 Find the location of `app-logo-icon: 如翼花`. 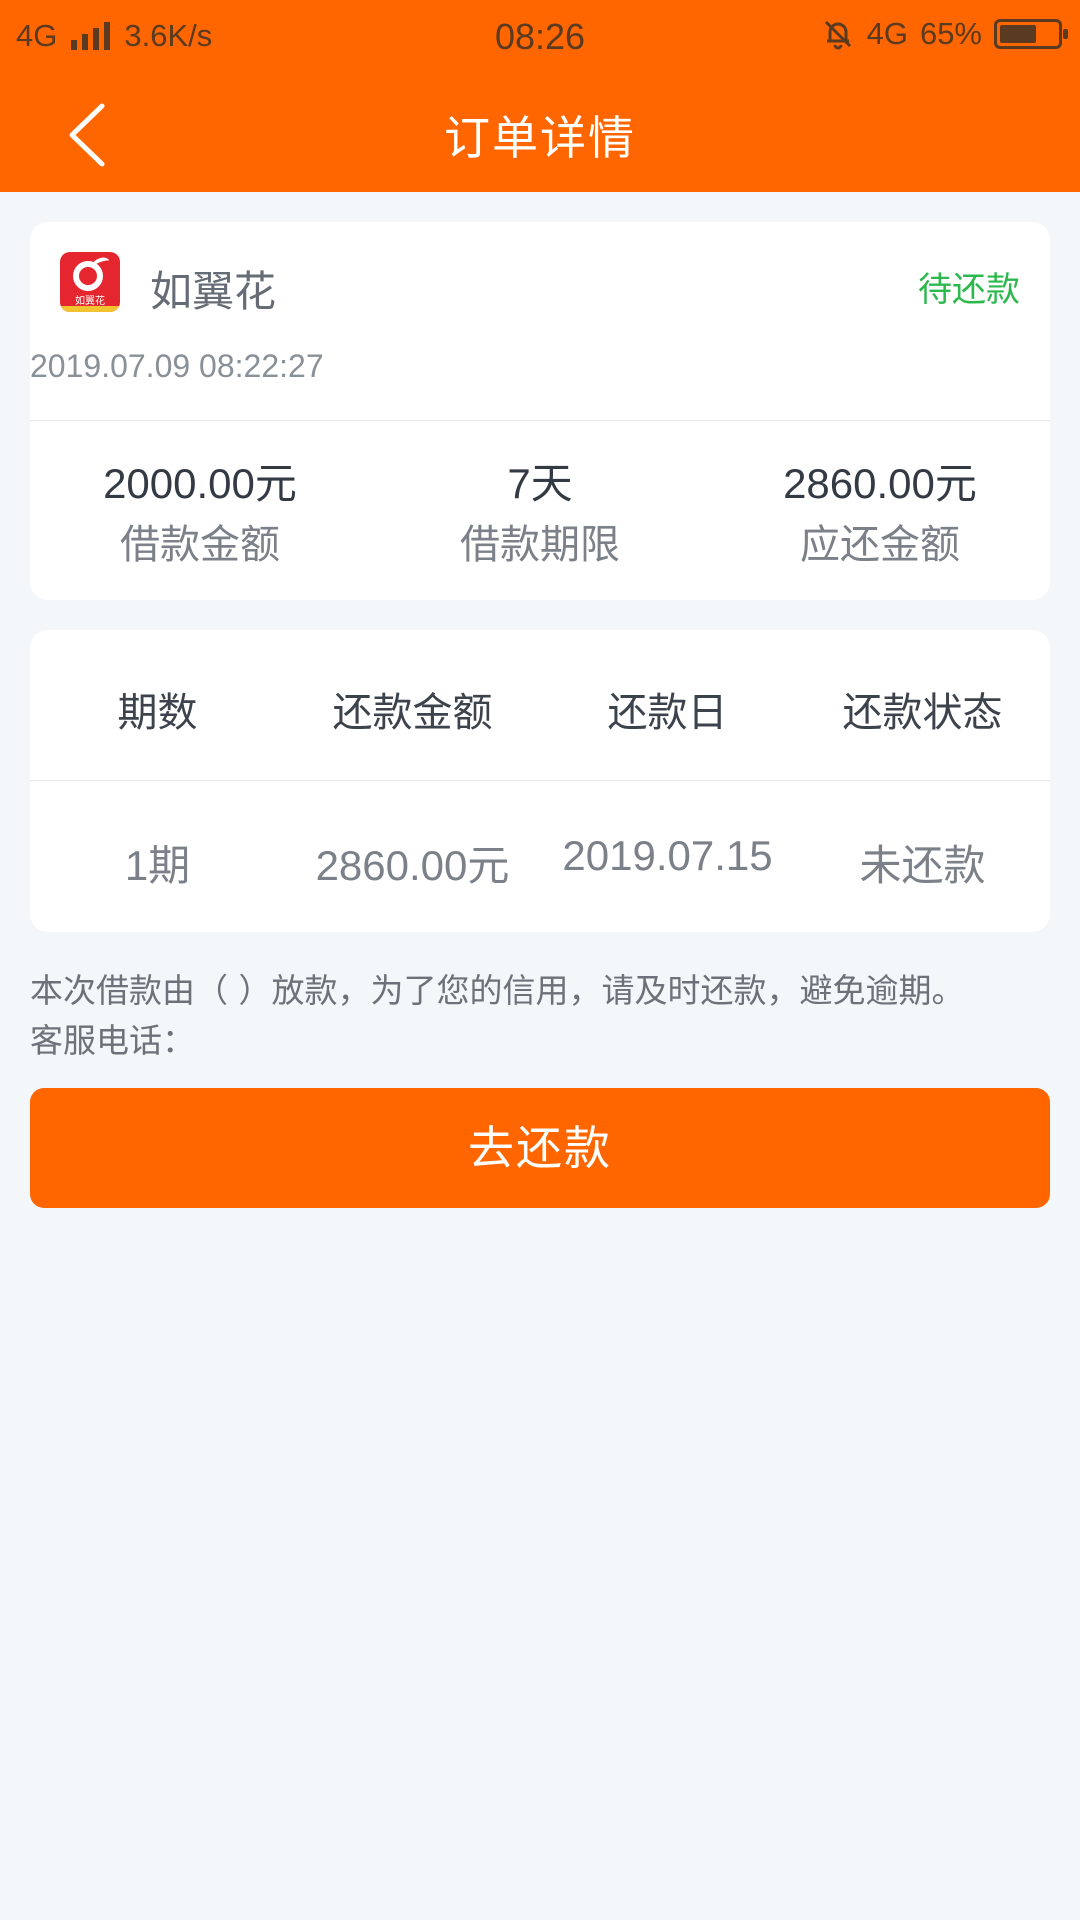

app-logo-icon: 如翼花 is located at coordinates (90, 282).